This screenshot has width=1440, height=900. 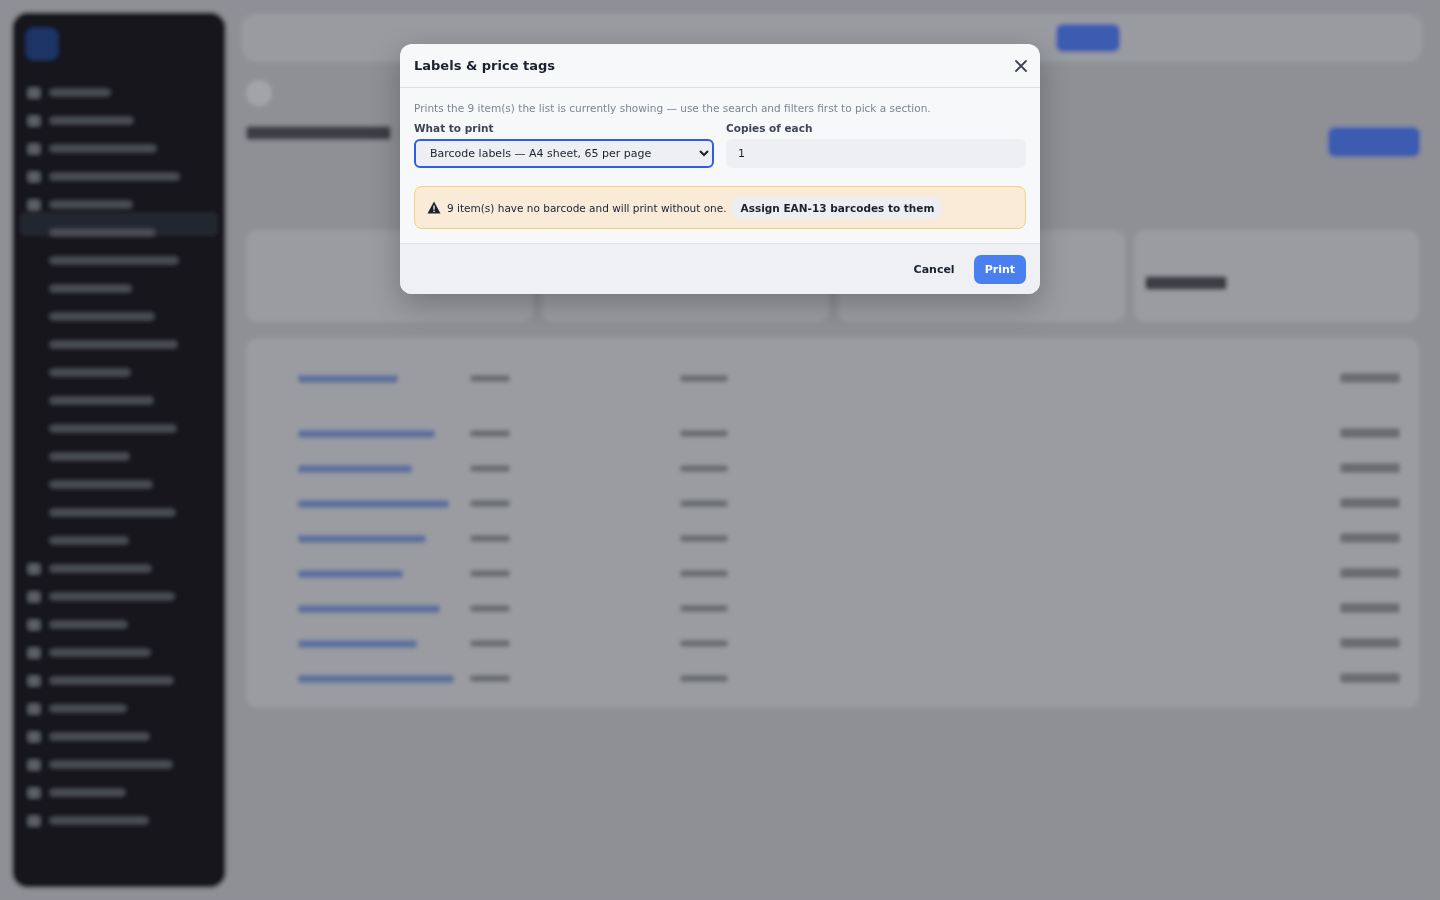 I want to click on warning-icon, so click(x=434, y=207).